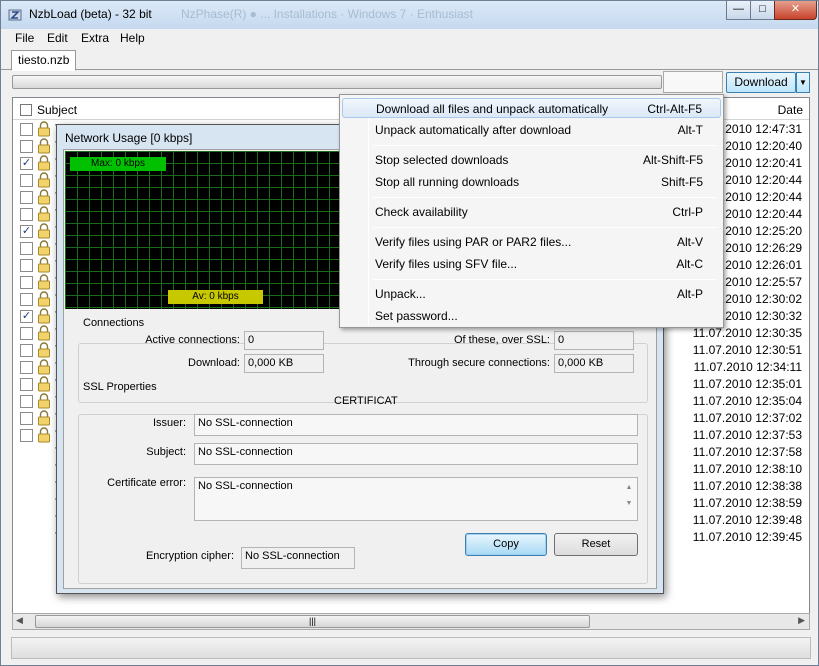 This screenshot has width=819, height=666. I want to click on active-connections-label: Active connections:, so click(192, 340).